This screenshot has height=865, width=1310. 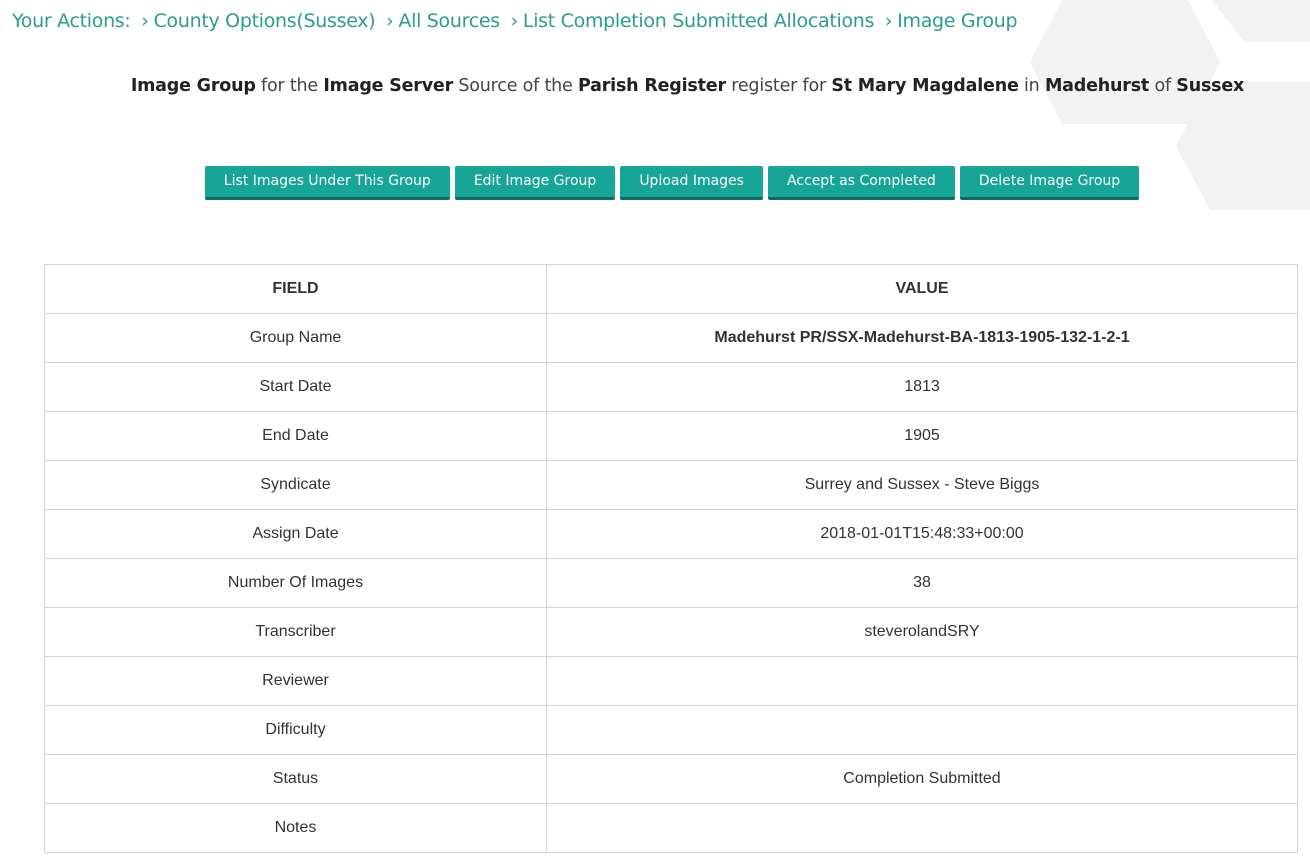 I want to click on breadcrumb-list-completion: List Completion Submitted Allocations, so click(x=699, y=21).